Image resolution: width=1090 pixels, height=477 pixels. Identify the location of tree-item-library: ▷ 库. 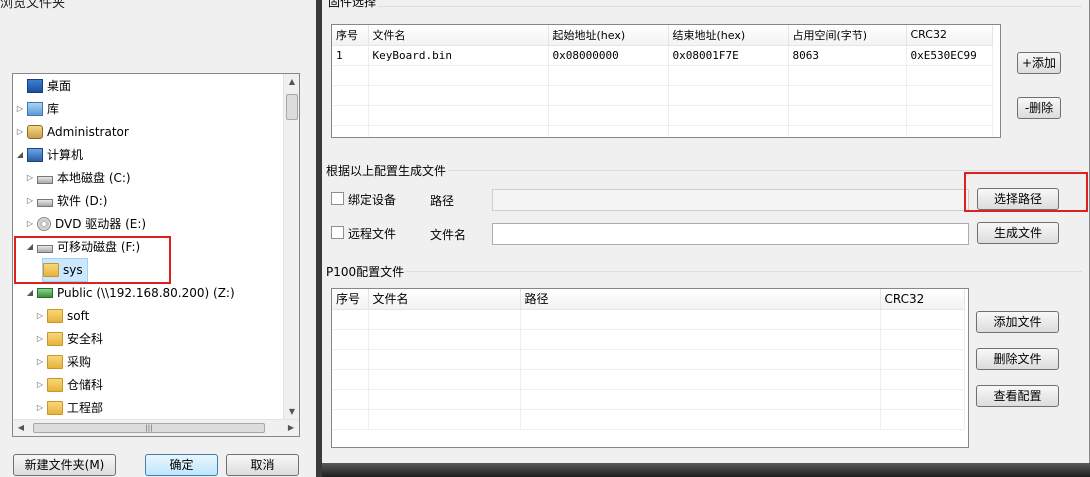
(37, 109).